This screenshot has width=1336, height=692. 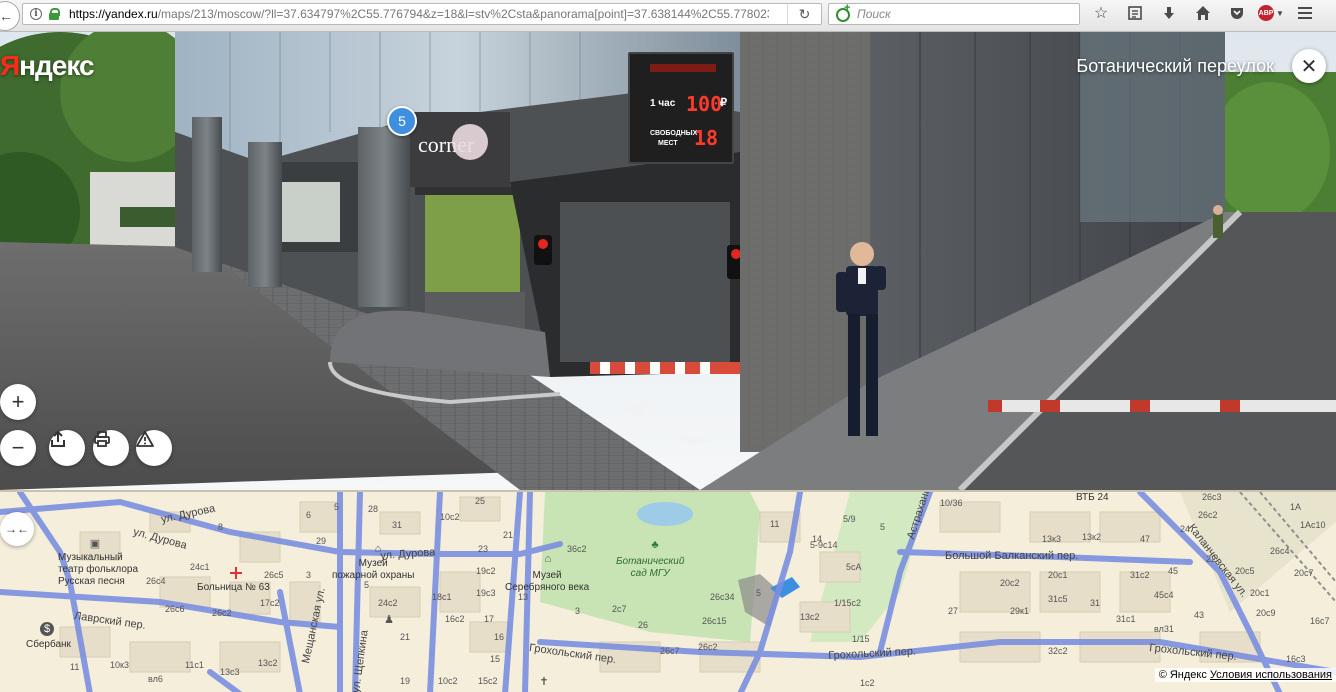 What do you see at coordinates (1199, 615) in the screenshot?
I see `house-number: 43` at bounding box center [1199, 615].